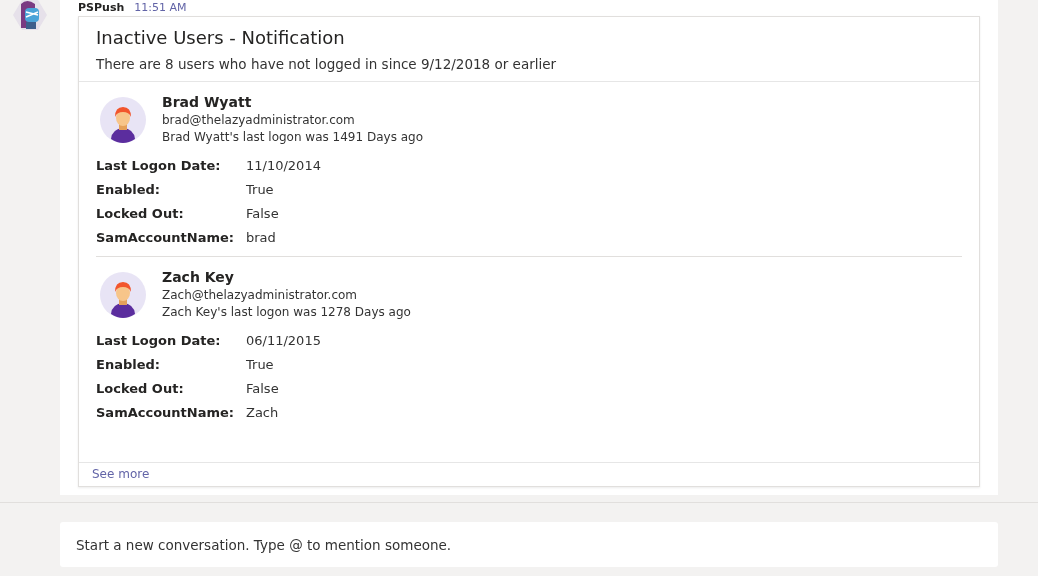 This screenshot has height=576, width=1038. Describe the element at coordinates (292, 136) in the screenshot. I see `last-logon-summary: Brad Wyatt's last logon was 1491 Days ago` at that location.